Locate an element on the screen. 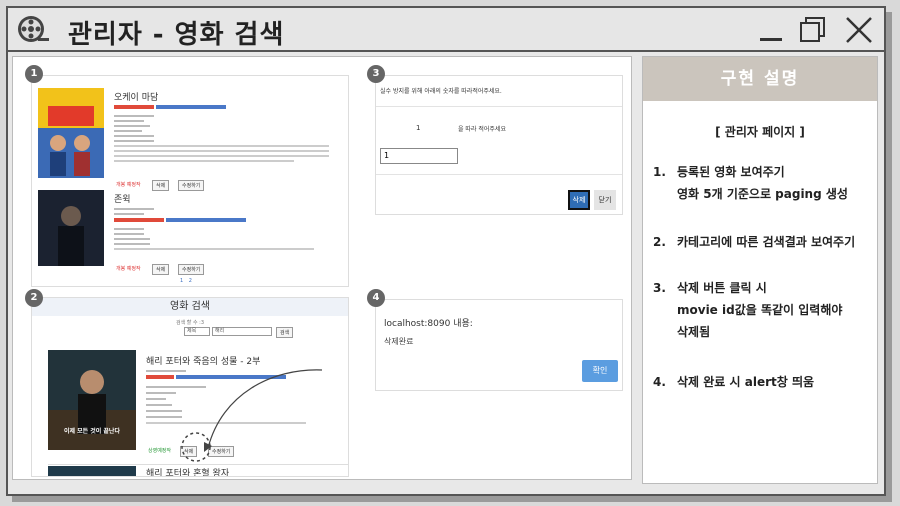 This screenshot has height=506, width=900. minimize-icon is located at coordinates (771, 30).